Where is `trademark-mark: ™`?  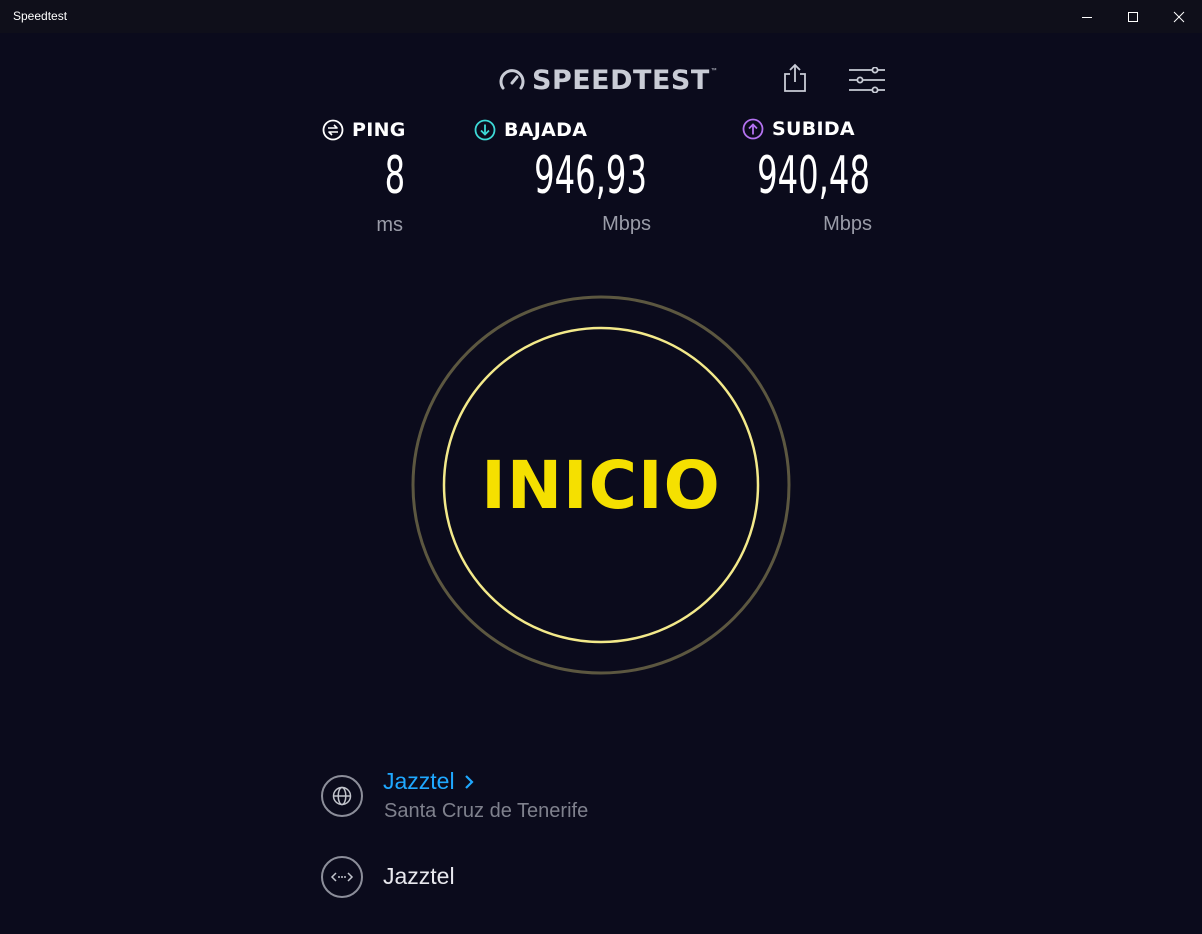 trademark-mark: ™ is located at coordinates (713, 70).